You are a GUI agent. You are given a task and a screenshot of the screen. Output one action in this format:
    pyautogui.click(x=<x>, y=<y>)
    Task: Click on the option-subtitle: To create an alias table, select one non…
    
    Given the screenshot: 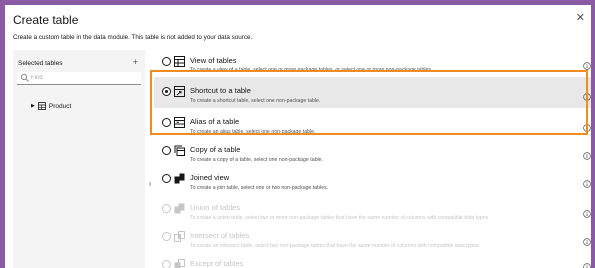 What is the action you would take?
    pyautogui.click(x=253, y=132)
    